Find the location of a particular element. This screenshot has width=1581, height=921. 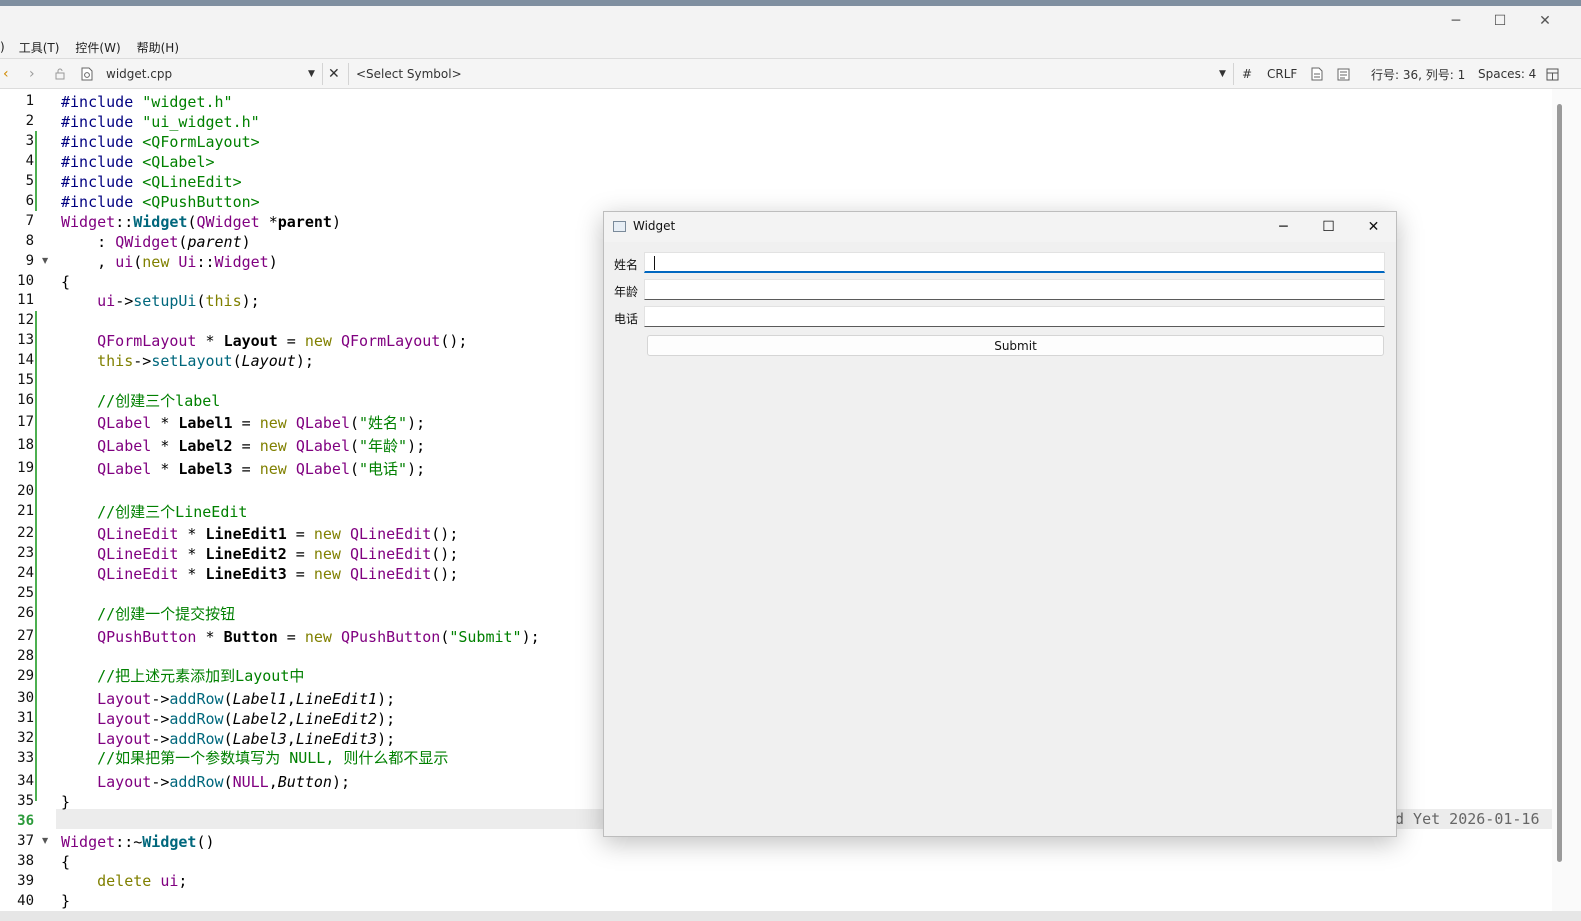

line-number: 23 is located at coordinates (25, 553).